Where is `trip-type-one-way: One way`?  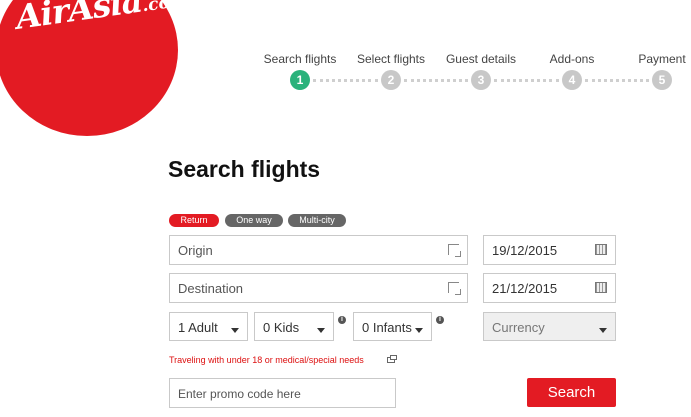
trip-type-one-way: One way is located at coordinates (254, 220).